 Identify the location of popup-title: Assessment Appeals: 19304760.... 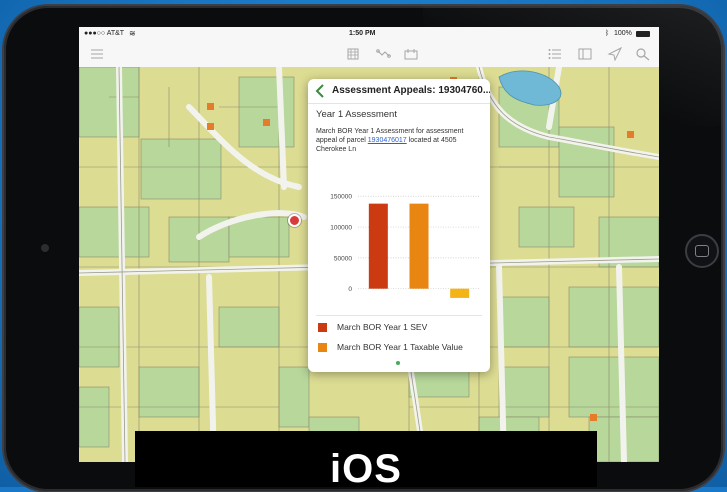
(411, 90).